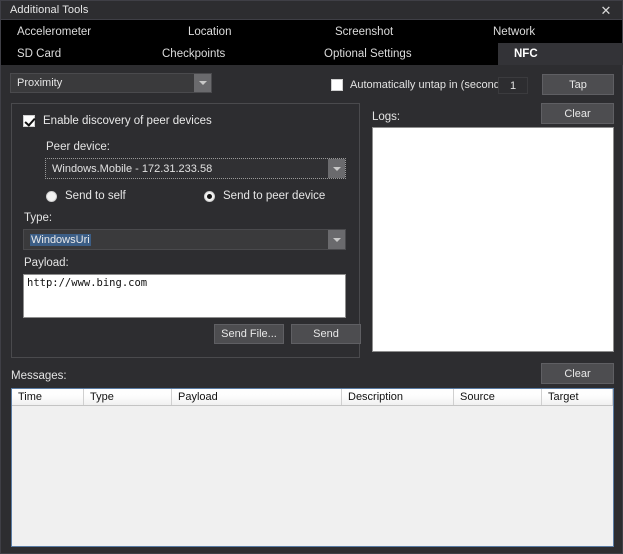 This screenshot has width=623, height=554. I want to click on logs-label: Logs:, so click(386, 117).